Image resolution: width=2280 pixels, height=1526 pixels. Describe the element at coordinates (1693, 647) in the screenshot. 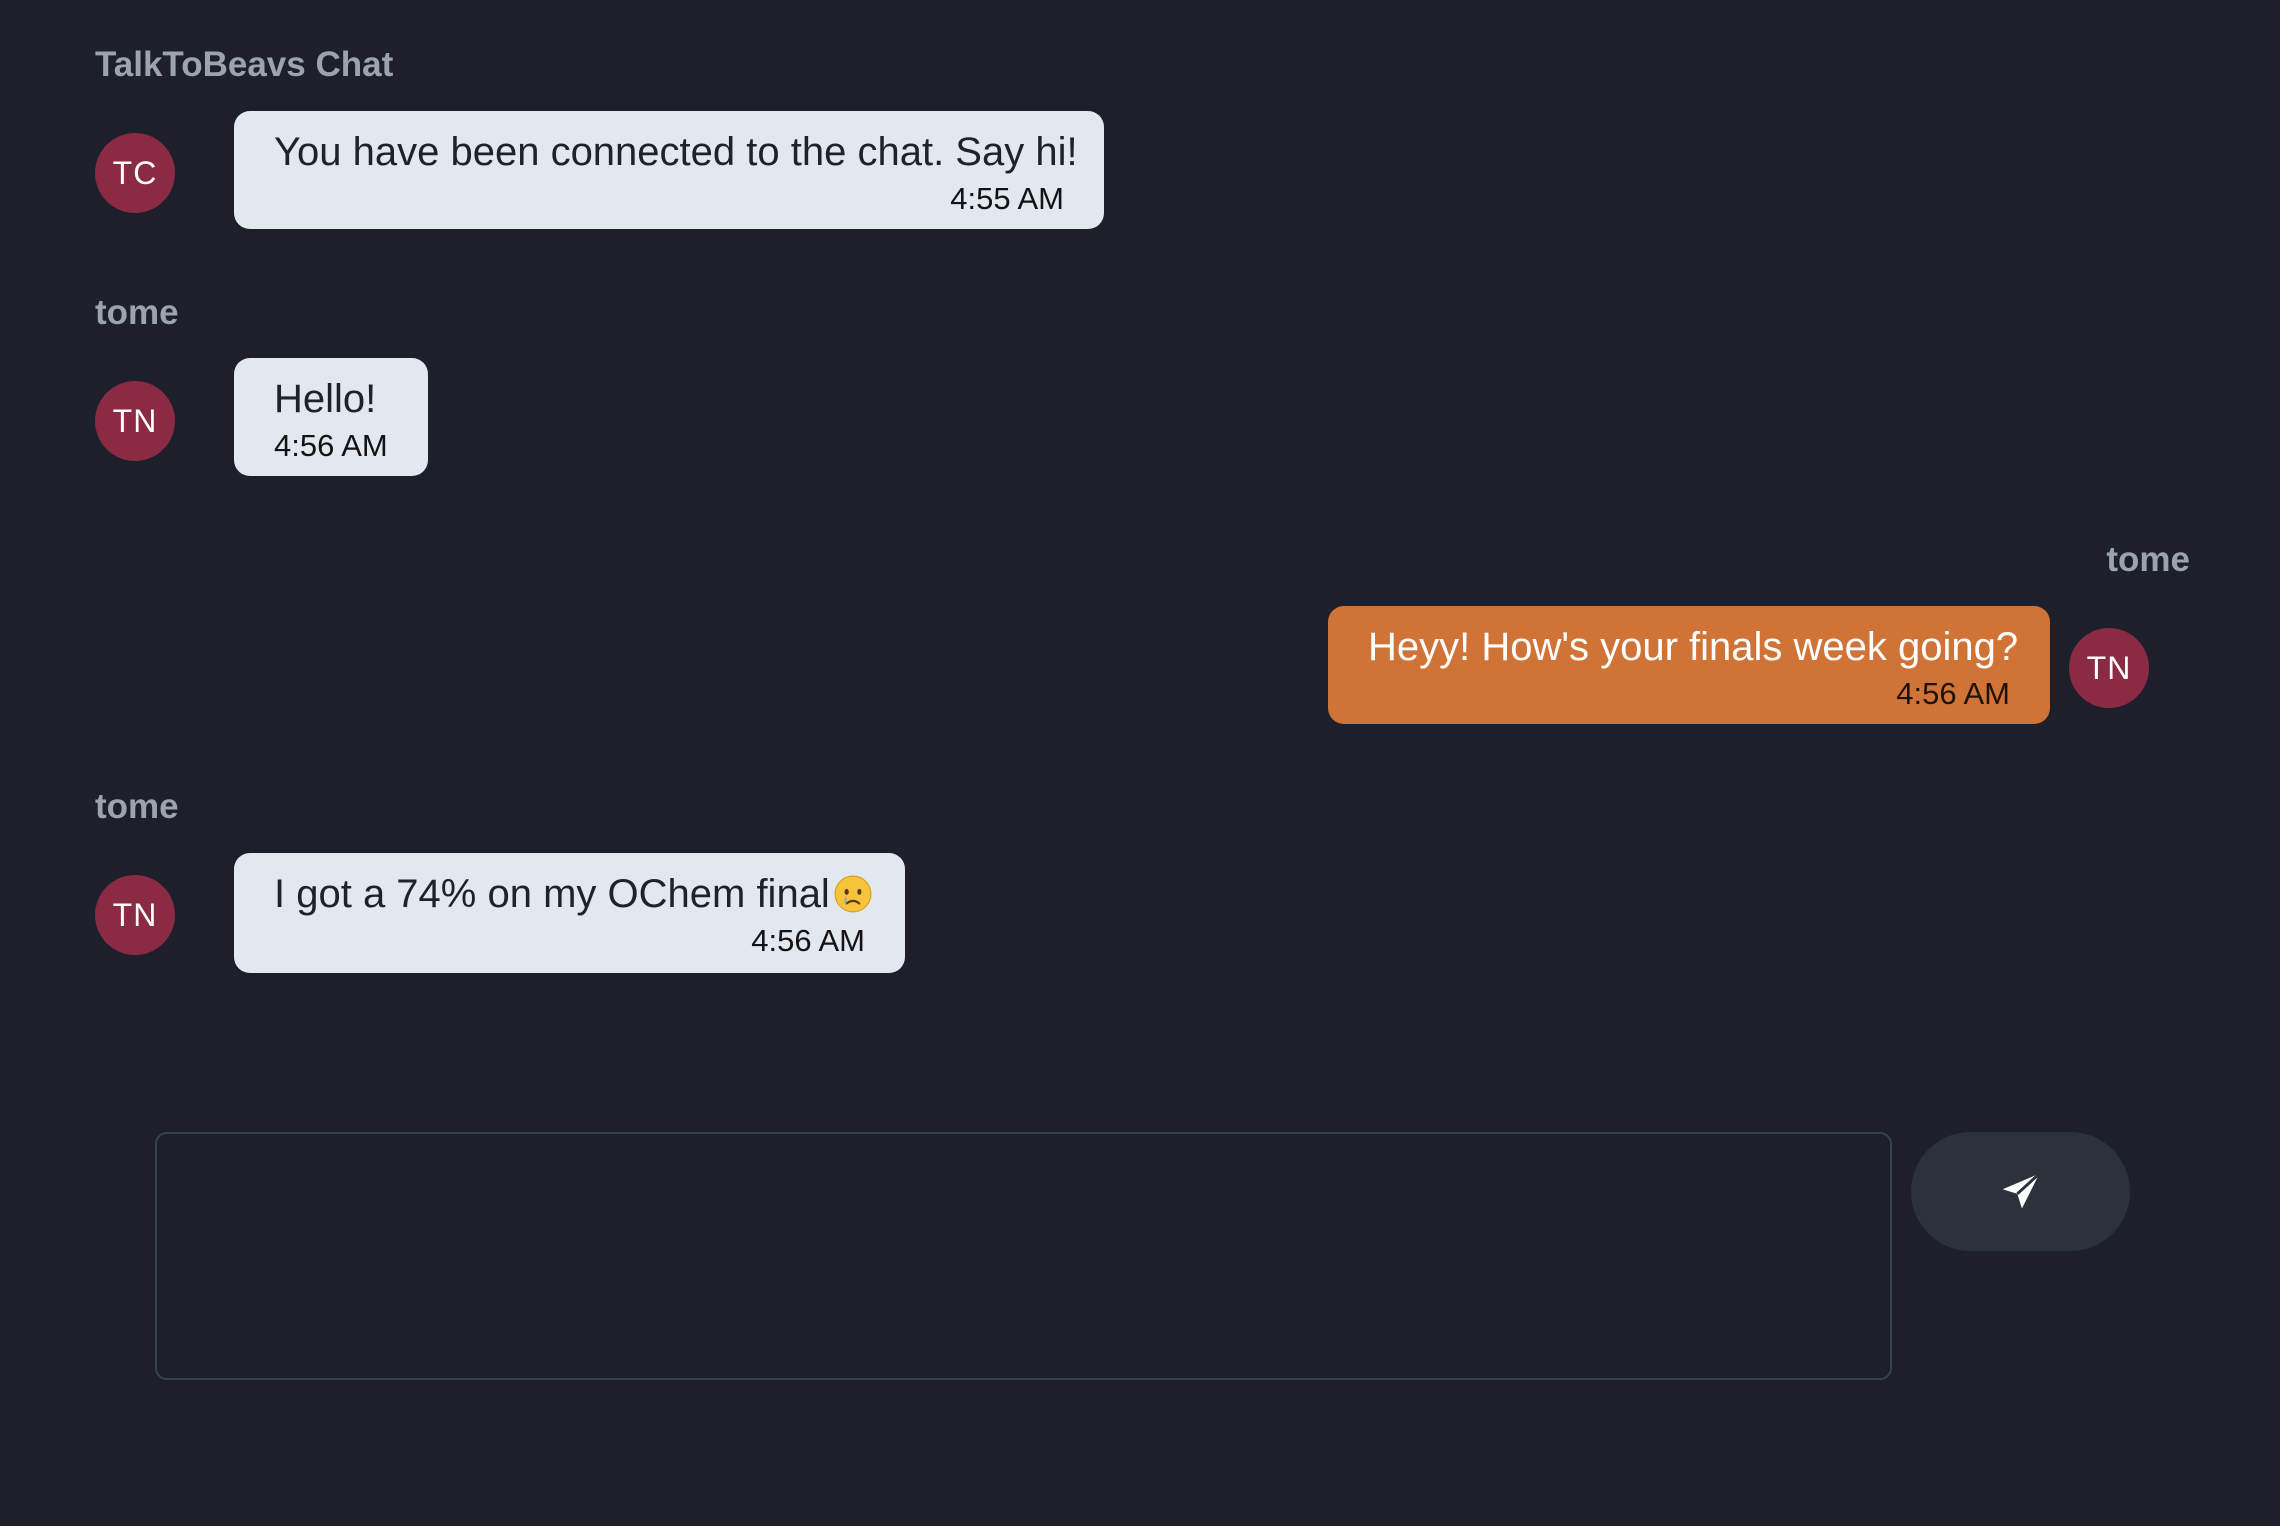

I see `message-text: Heyy! How's your finals week going?` at that location.